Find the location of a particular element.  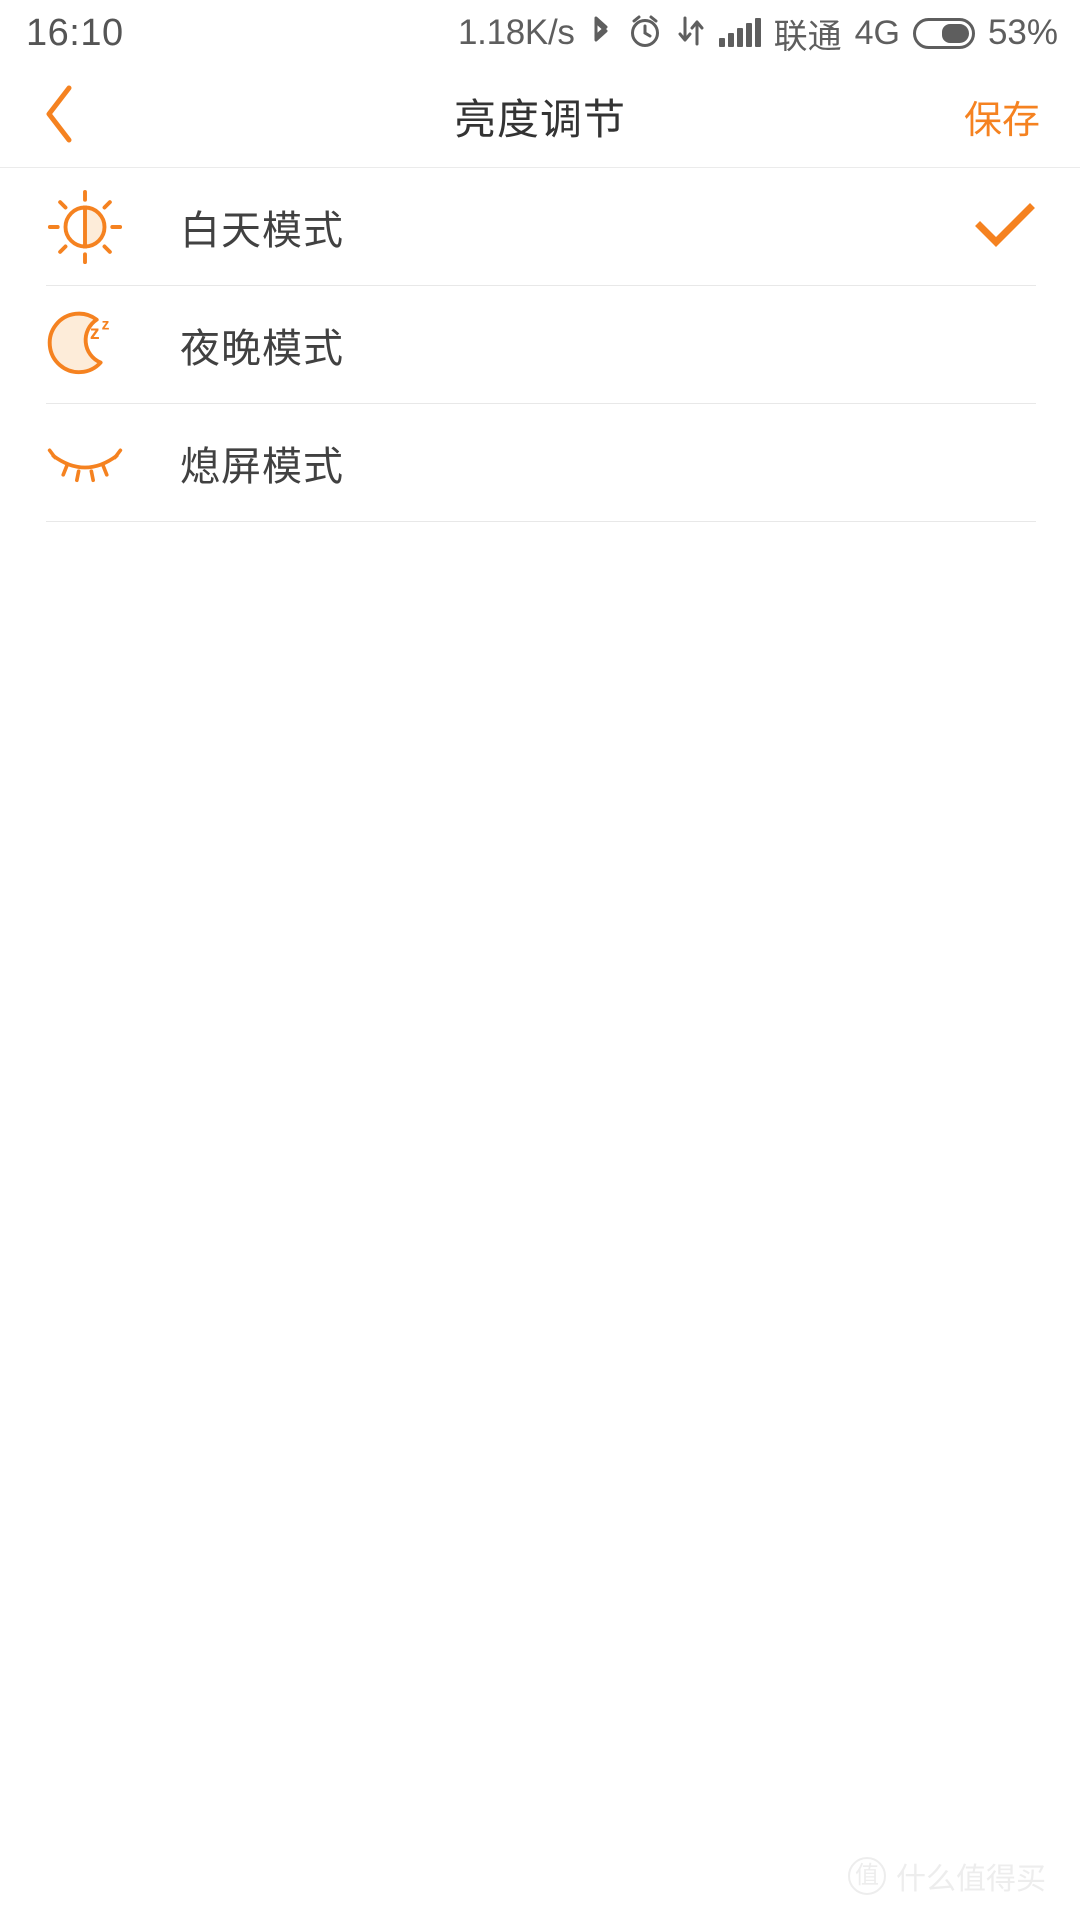

signal-bars-icon is located at coordinates (739, 32).